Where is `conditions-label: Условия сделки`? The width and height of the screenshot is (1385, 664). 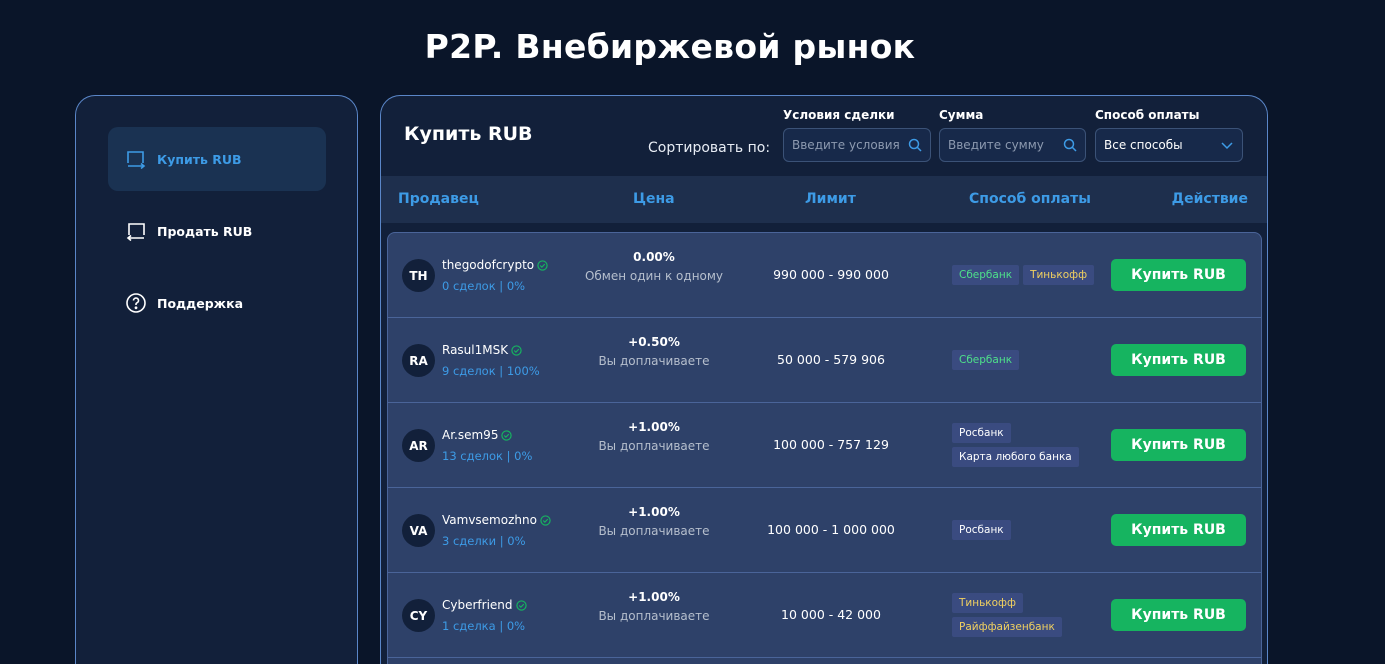 conditions-label: Условия сделки is located at coordinates (839, 115).